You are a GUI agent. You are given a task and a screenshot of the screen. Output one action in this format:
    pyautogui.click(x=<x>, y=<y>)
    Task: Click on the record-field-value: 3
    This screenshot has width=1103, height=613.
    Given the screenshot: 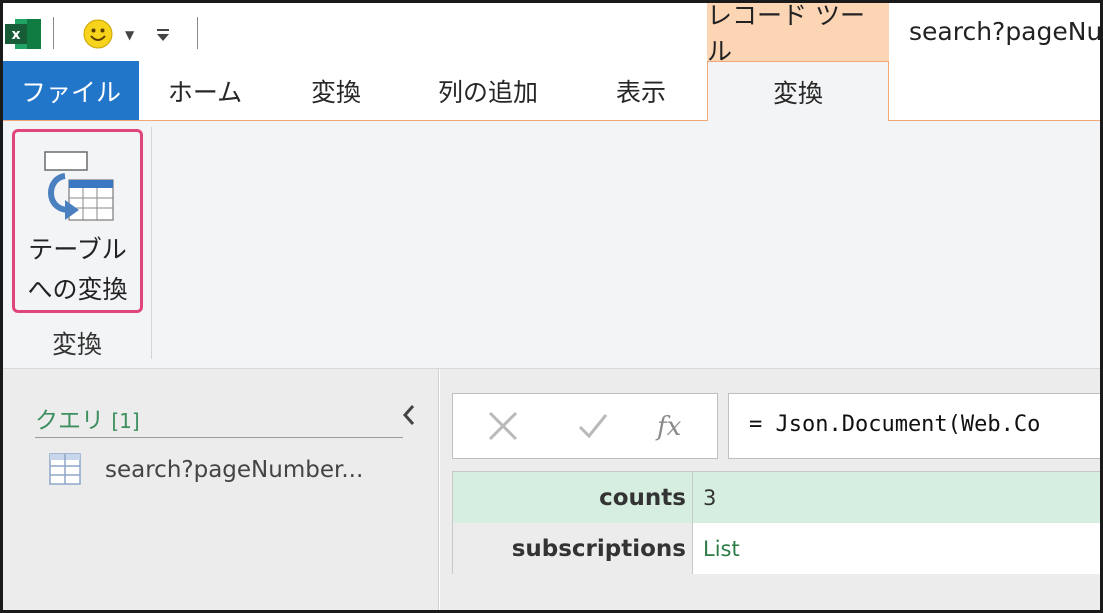 What is the action you would take?
    pyautogui.click(x=896, y=497)
    